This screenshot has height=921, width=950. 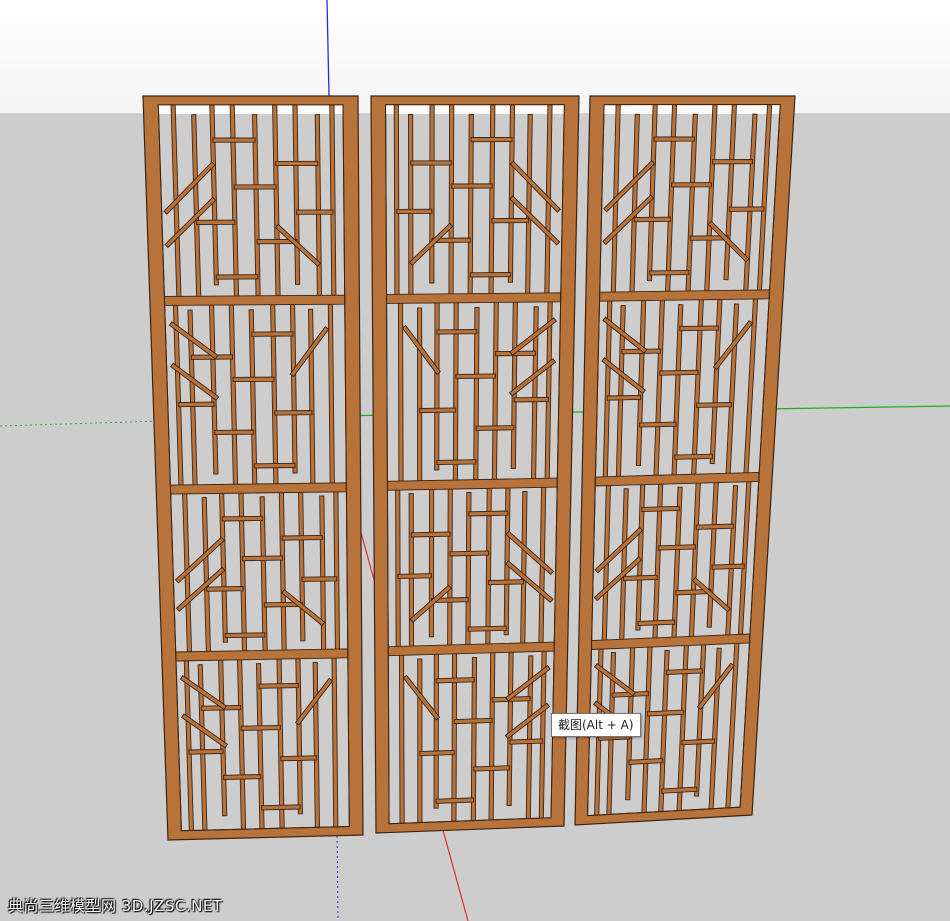 I want to click on watermark: 典尚三维模型网 3D.JZSC.NET, so click(x=115, y=906).